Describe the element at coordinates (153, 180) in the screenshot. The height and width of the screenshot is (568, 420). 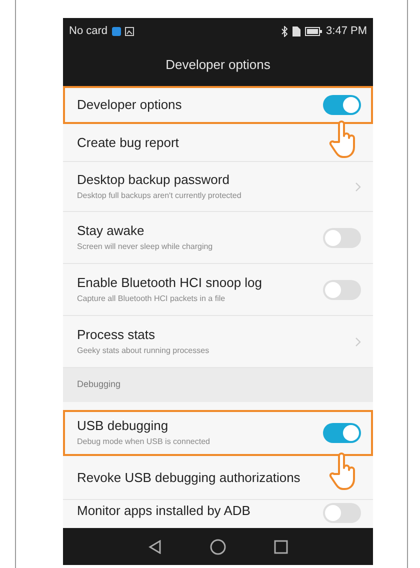
I see `setting-title: Desktop backup password` at that location.